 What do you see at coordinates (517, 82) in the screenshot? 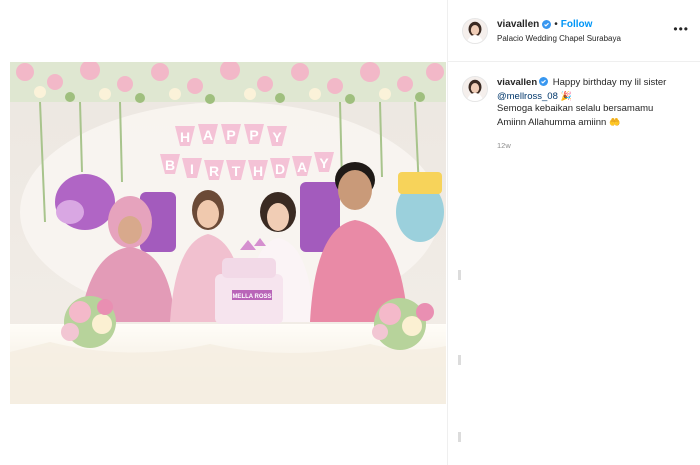
I see `caption-username-link: viavallen` at bounding box center [517, 82].